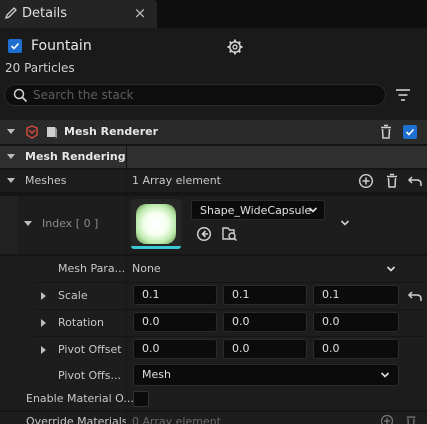 Image resolution: width=427 pixels, height=424 pixels. I want to click on emitter-enable-checkbox, so click(15, 46).